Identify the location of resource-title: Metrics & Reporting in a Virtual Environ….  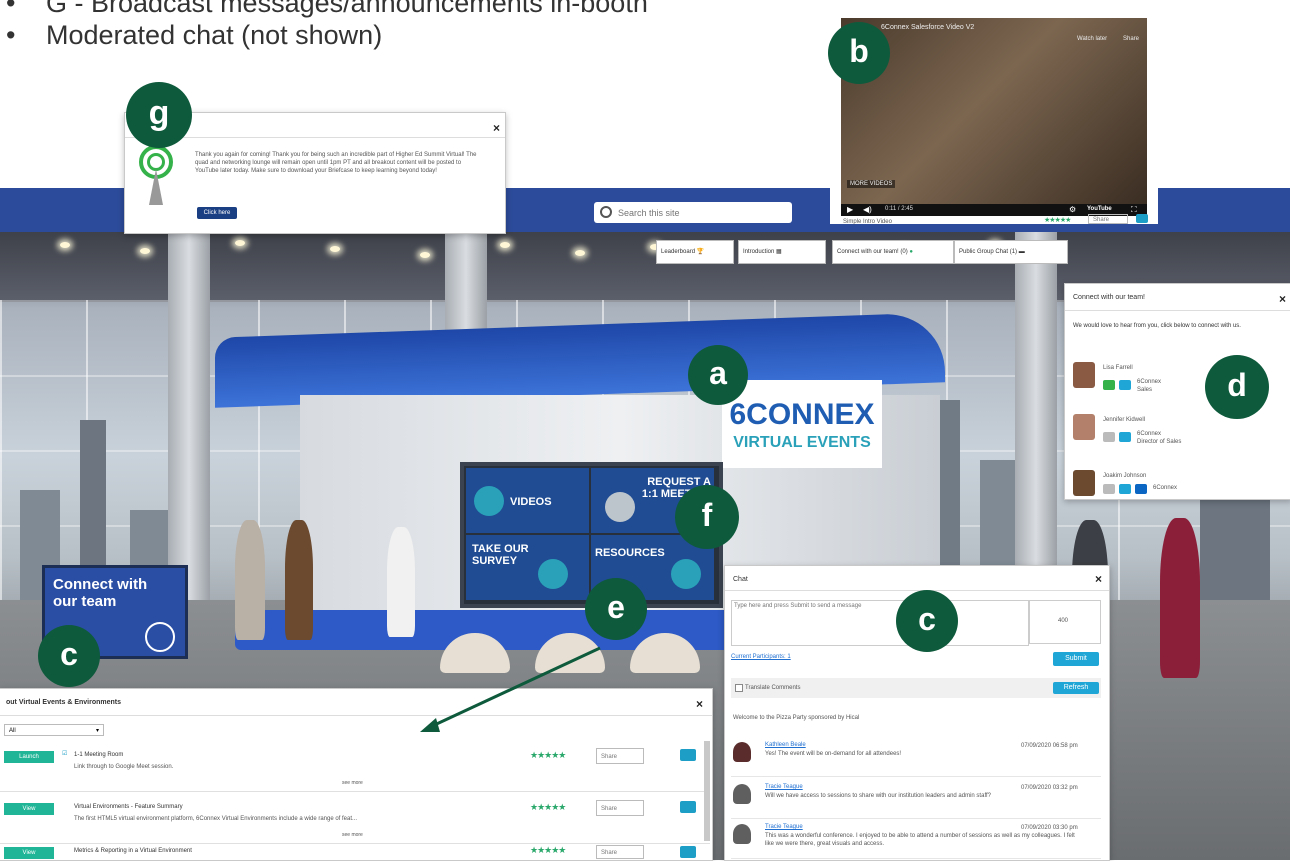
(133, 851).